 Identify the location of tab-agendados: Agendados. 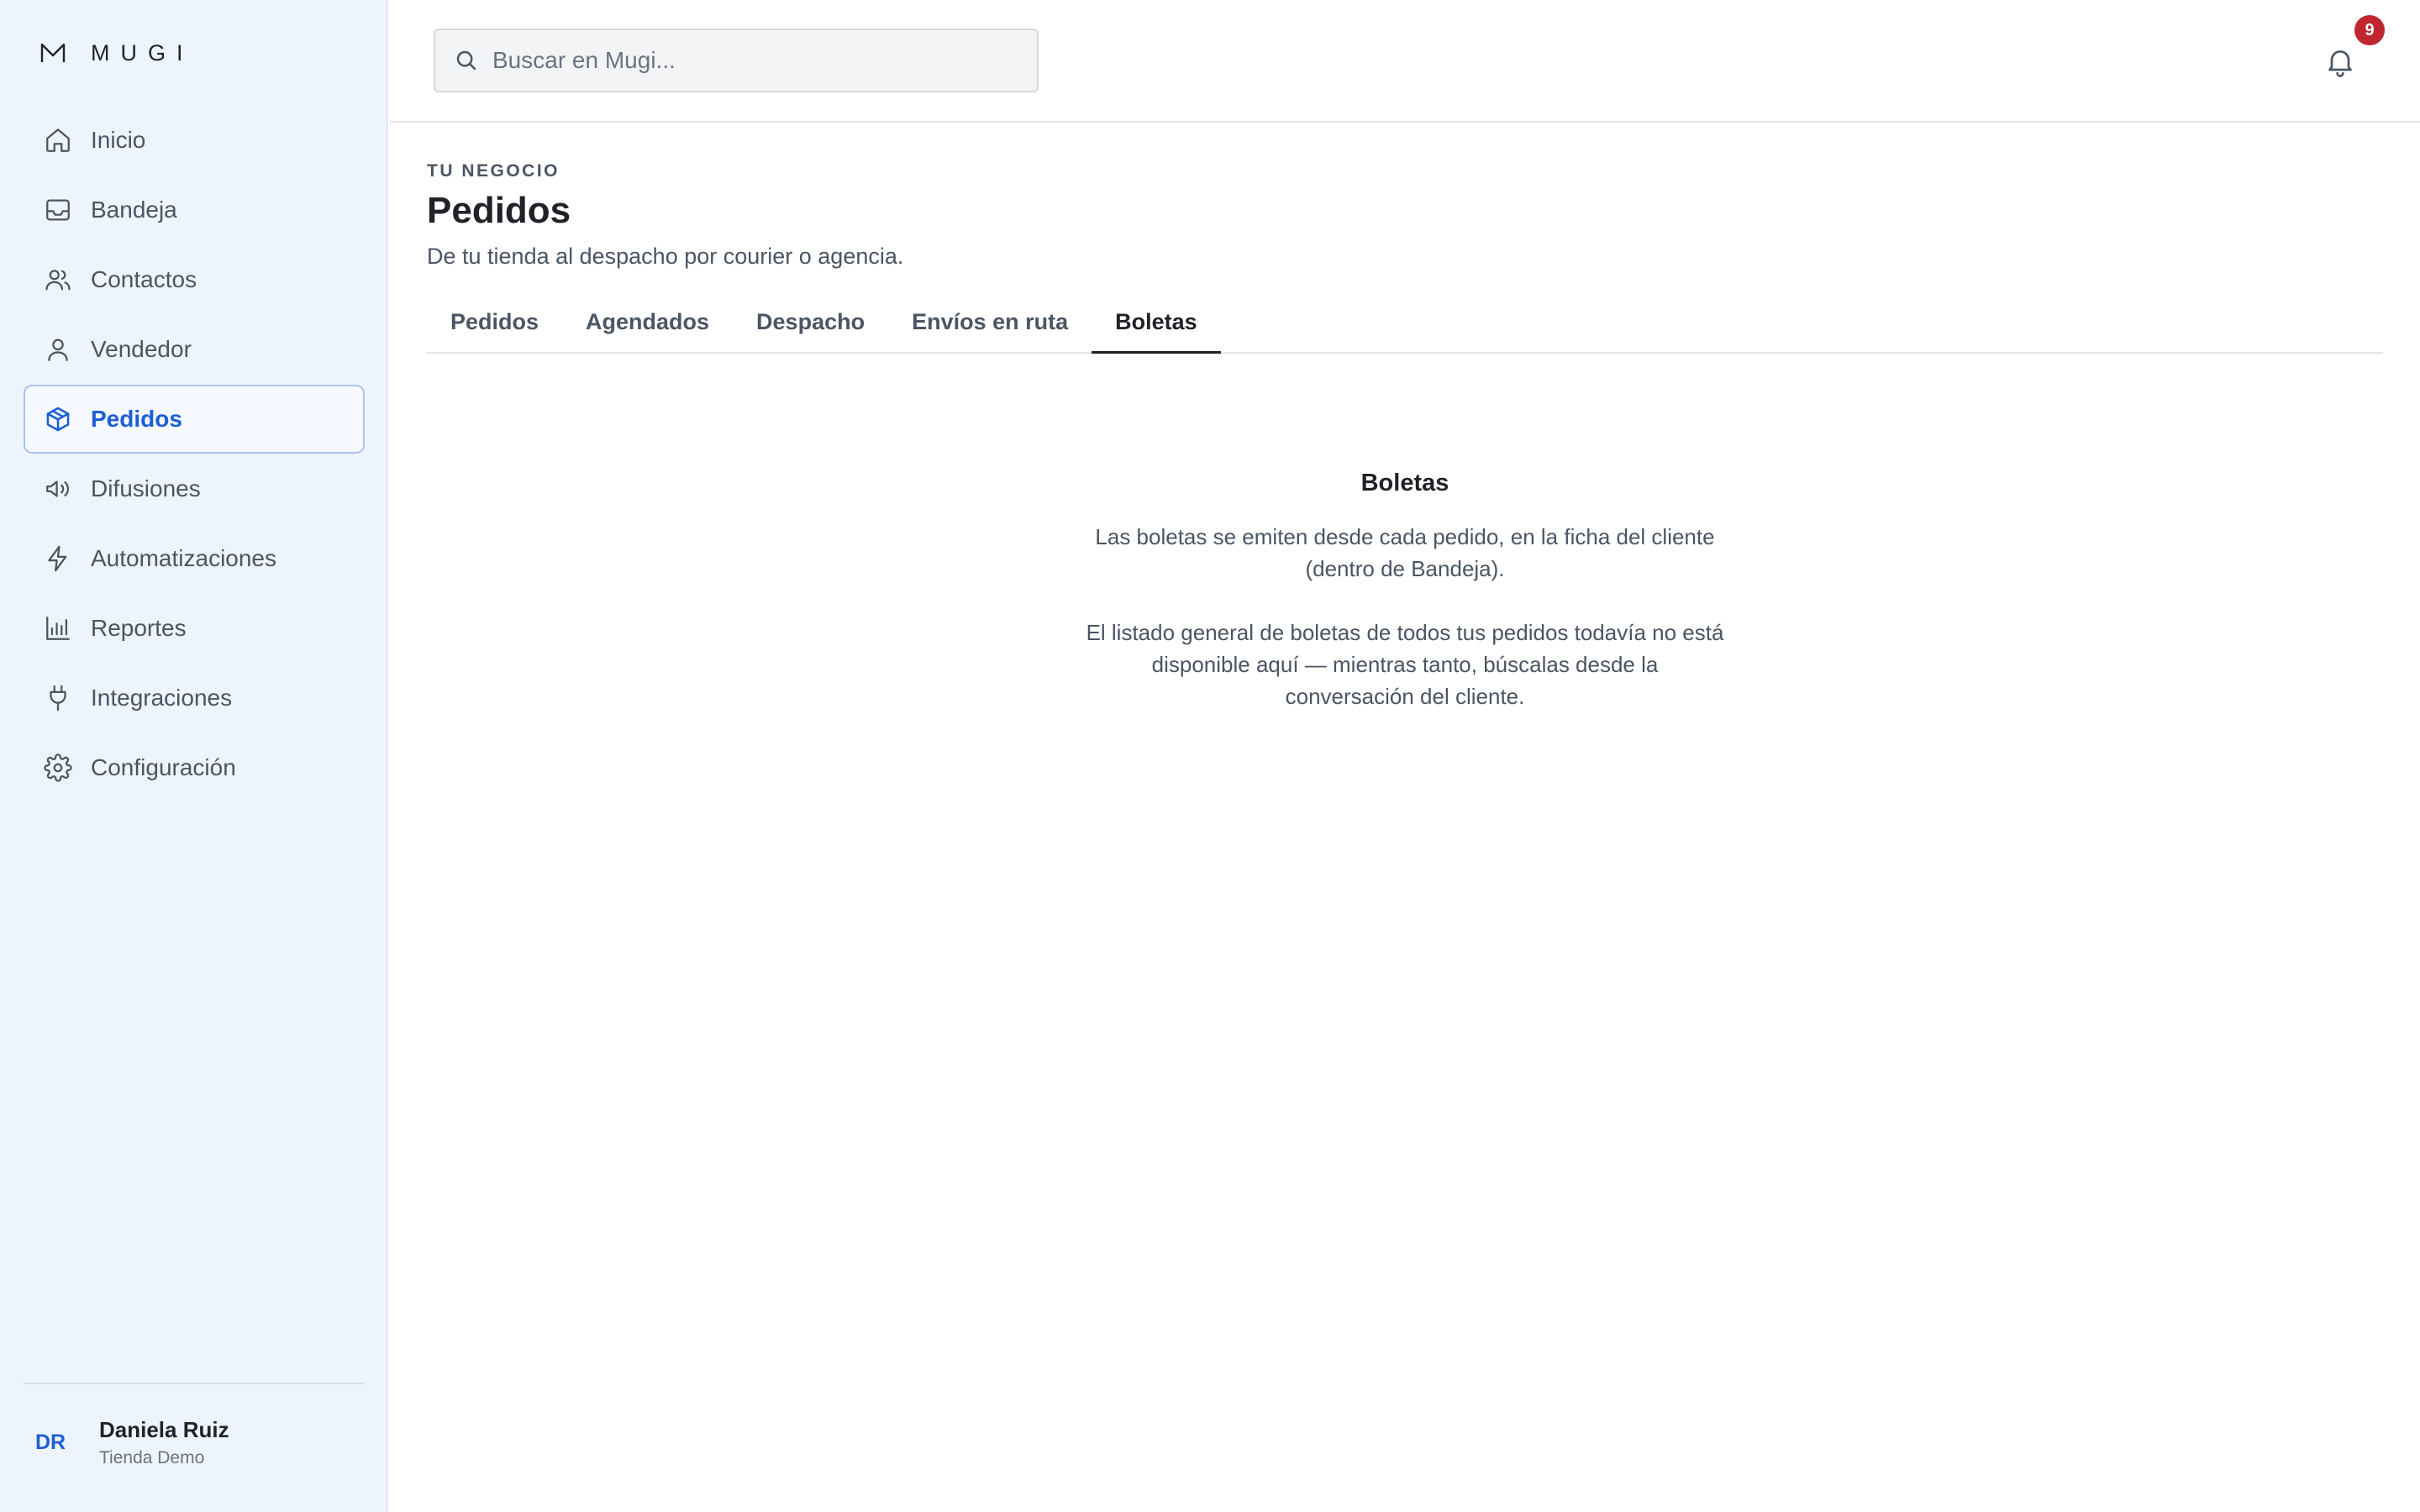
(647, 323).